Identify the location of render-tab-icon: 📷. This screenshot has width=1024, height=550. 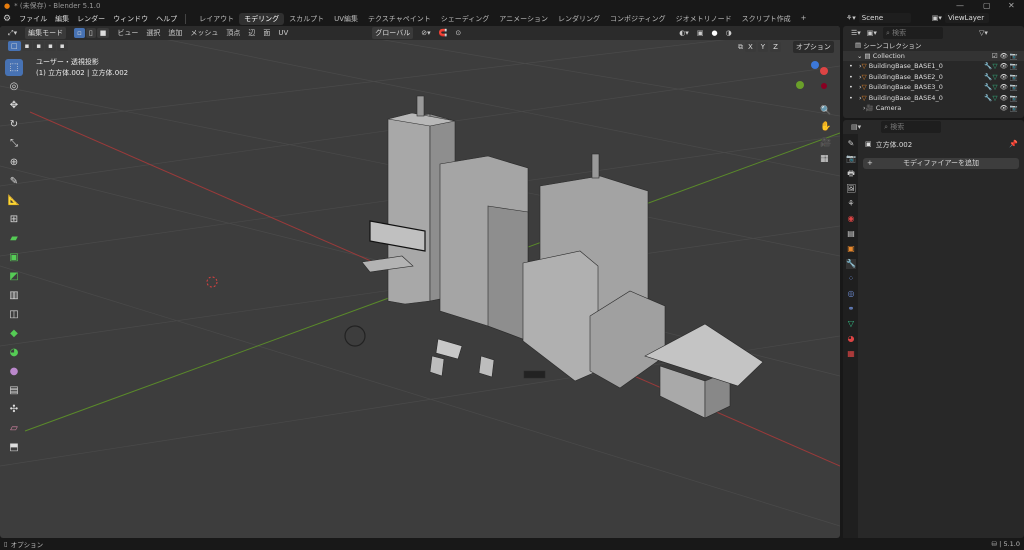
(851, 159).